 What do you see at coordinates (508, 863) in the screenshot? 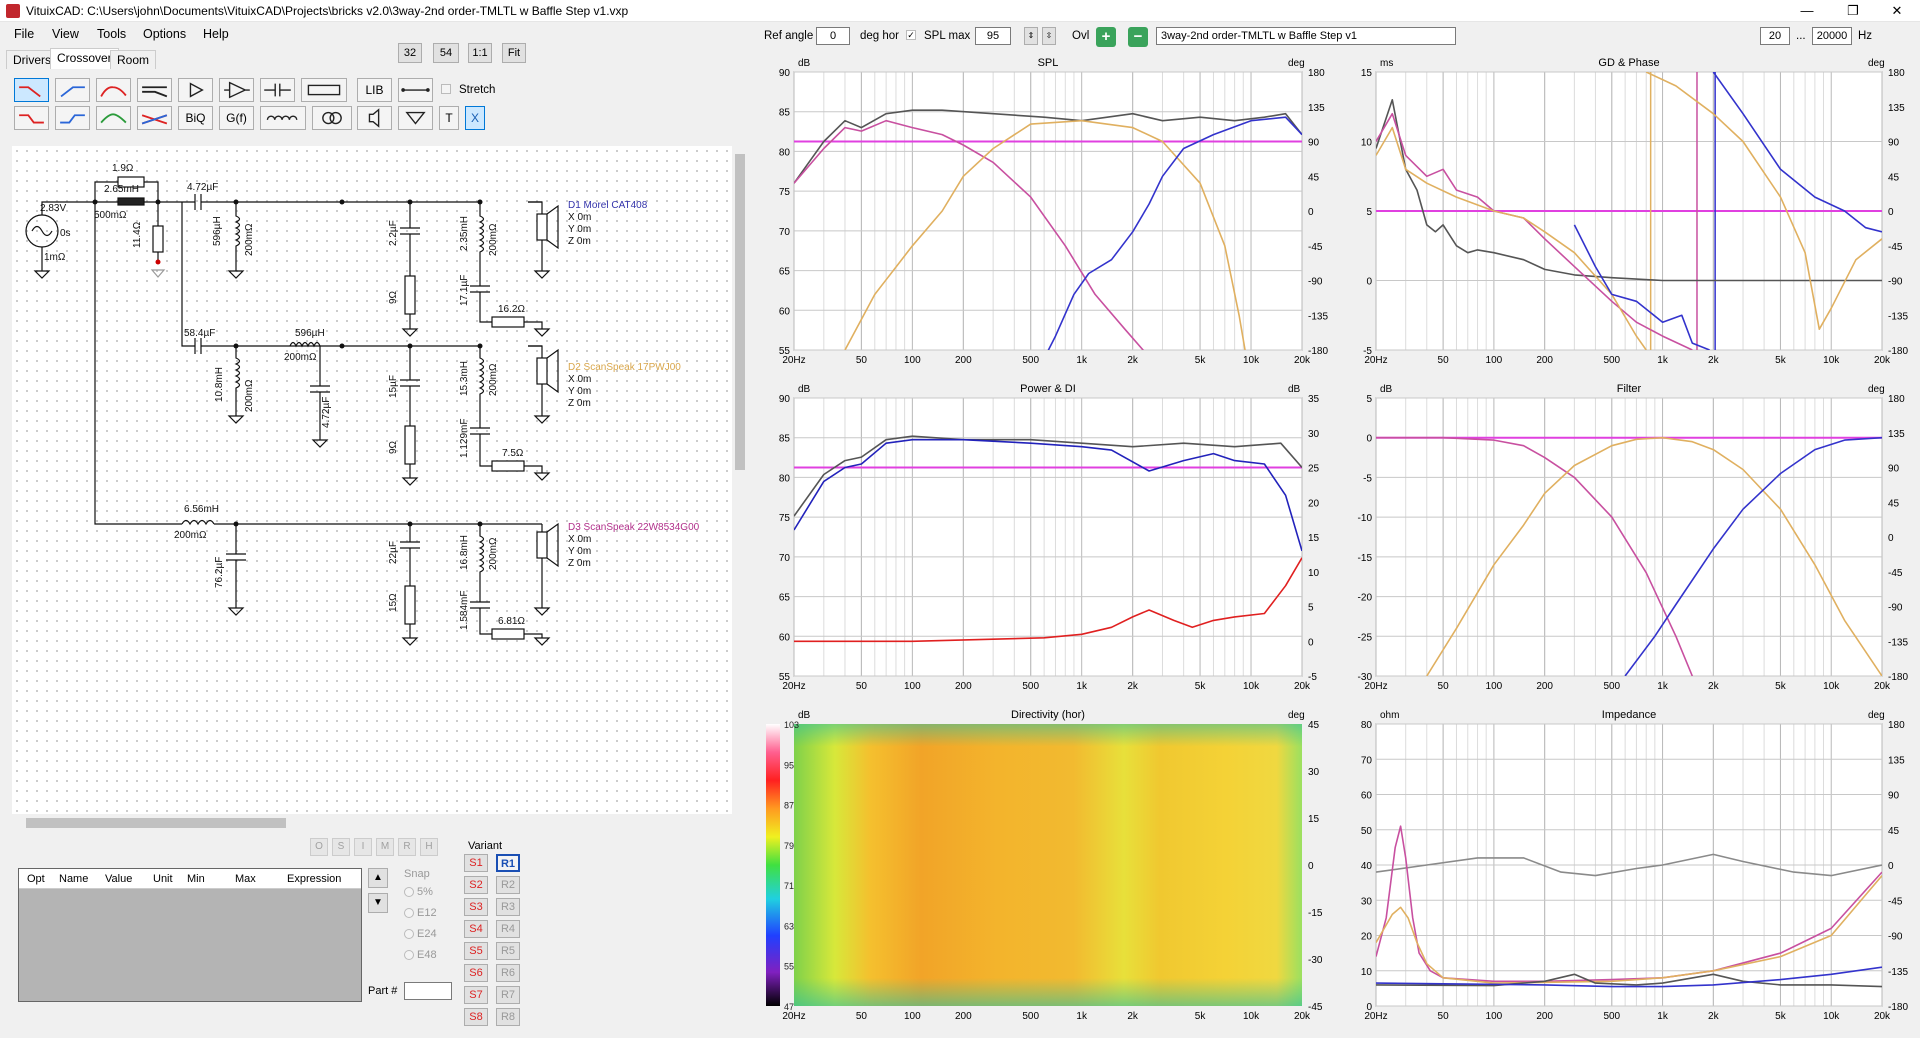
I see `variant-r1: R1` at bounding box center [508, 863].